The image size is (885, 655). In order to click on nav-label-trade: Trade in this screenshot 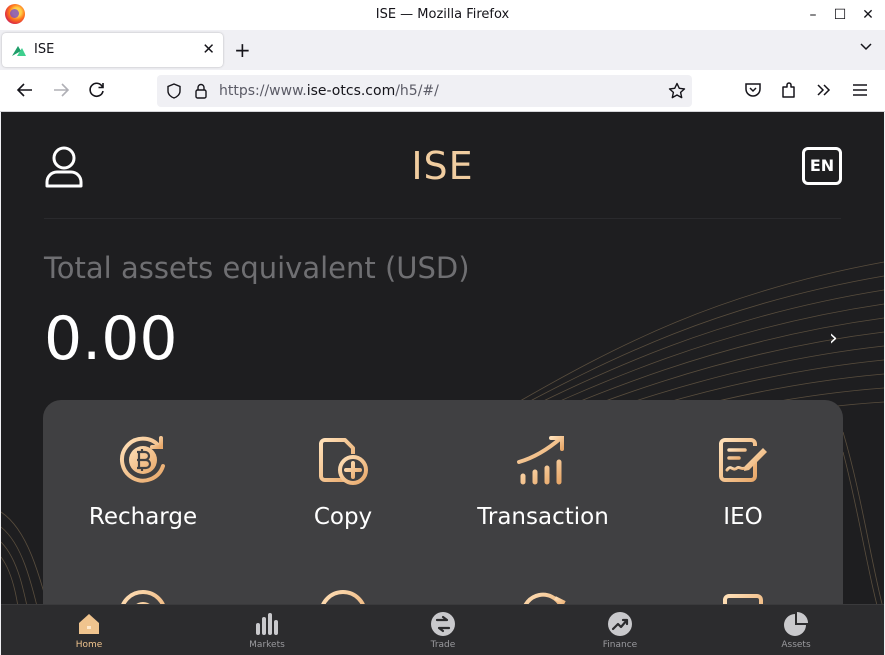, I will do `click(443, 645)`.